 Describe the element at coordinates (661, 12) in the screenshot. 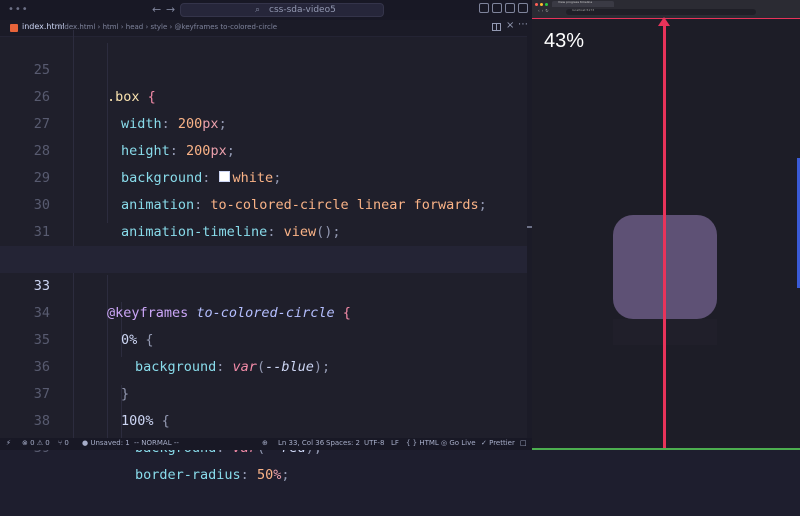

I see `address-bar` at that location.